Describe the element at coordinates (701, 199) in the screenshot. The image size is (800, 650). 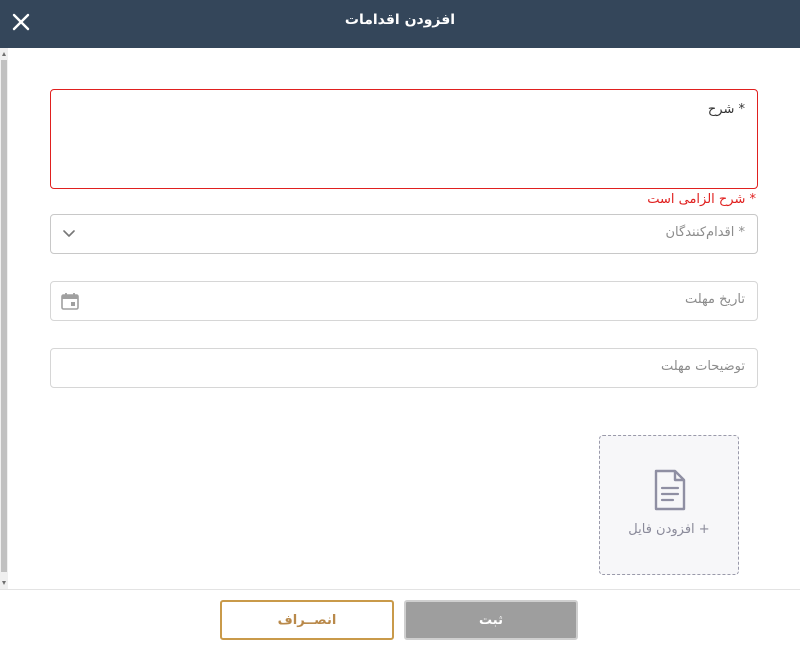
I see `description-error: * شرح الزامی است` at that location.